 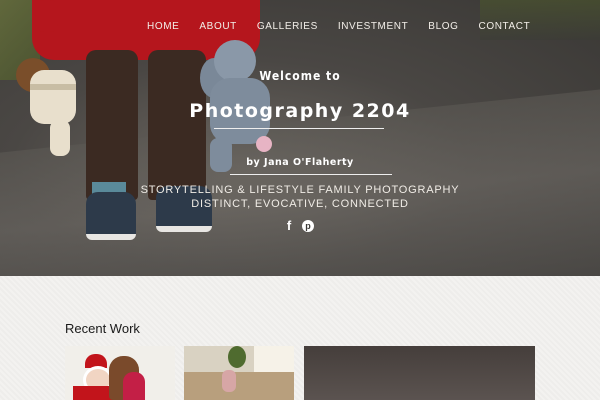 What do you see at coordinates (419, 373) in the screenshot?
I see `recent-work-thumb-dark` at bounding box center [419, 373].